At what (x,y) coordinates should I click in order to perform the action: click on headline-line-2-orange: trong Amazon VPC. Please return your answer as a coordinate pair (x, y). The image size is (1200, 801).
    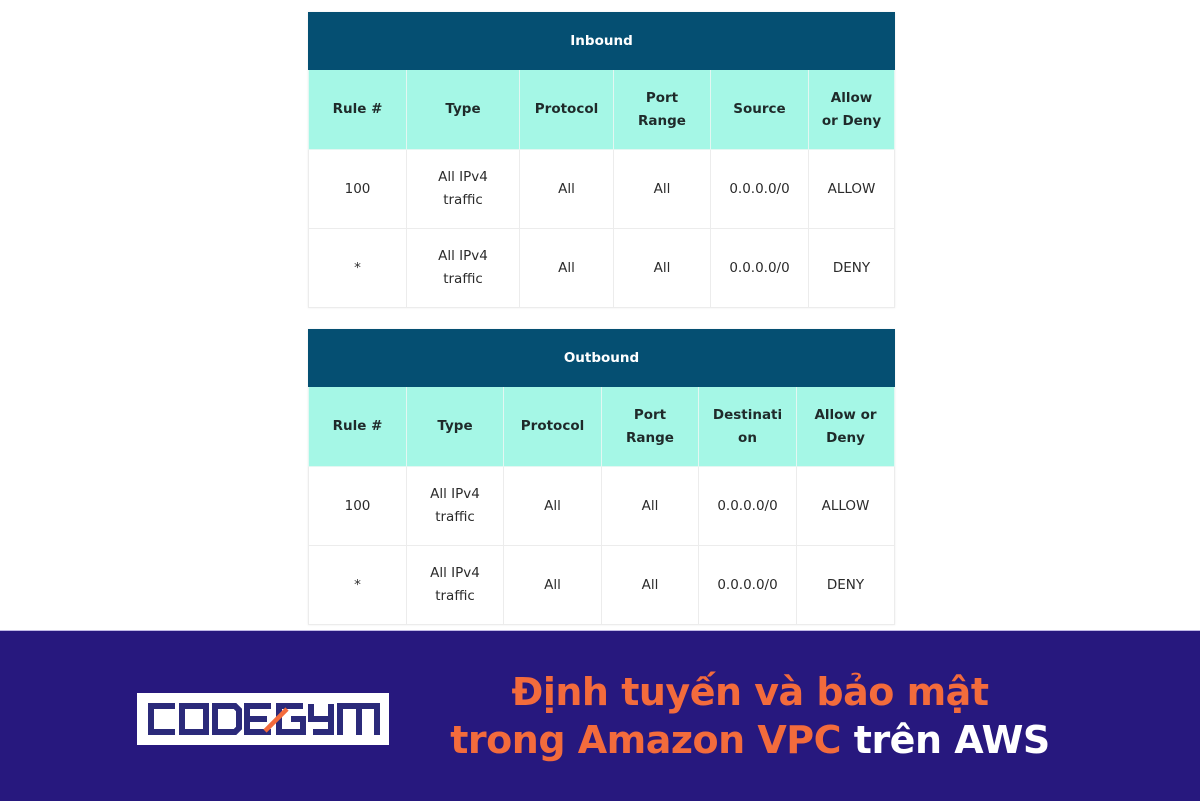
    Looking at the image, I should click on (646, 740).